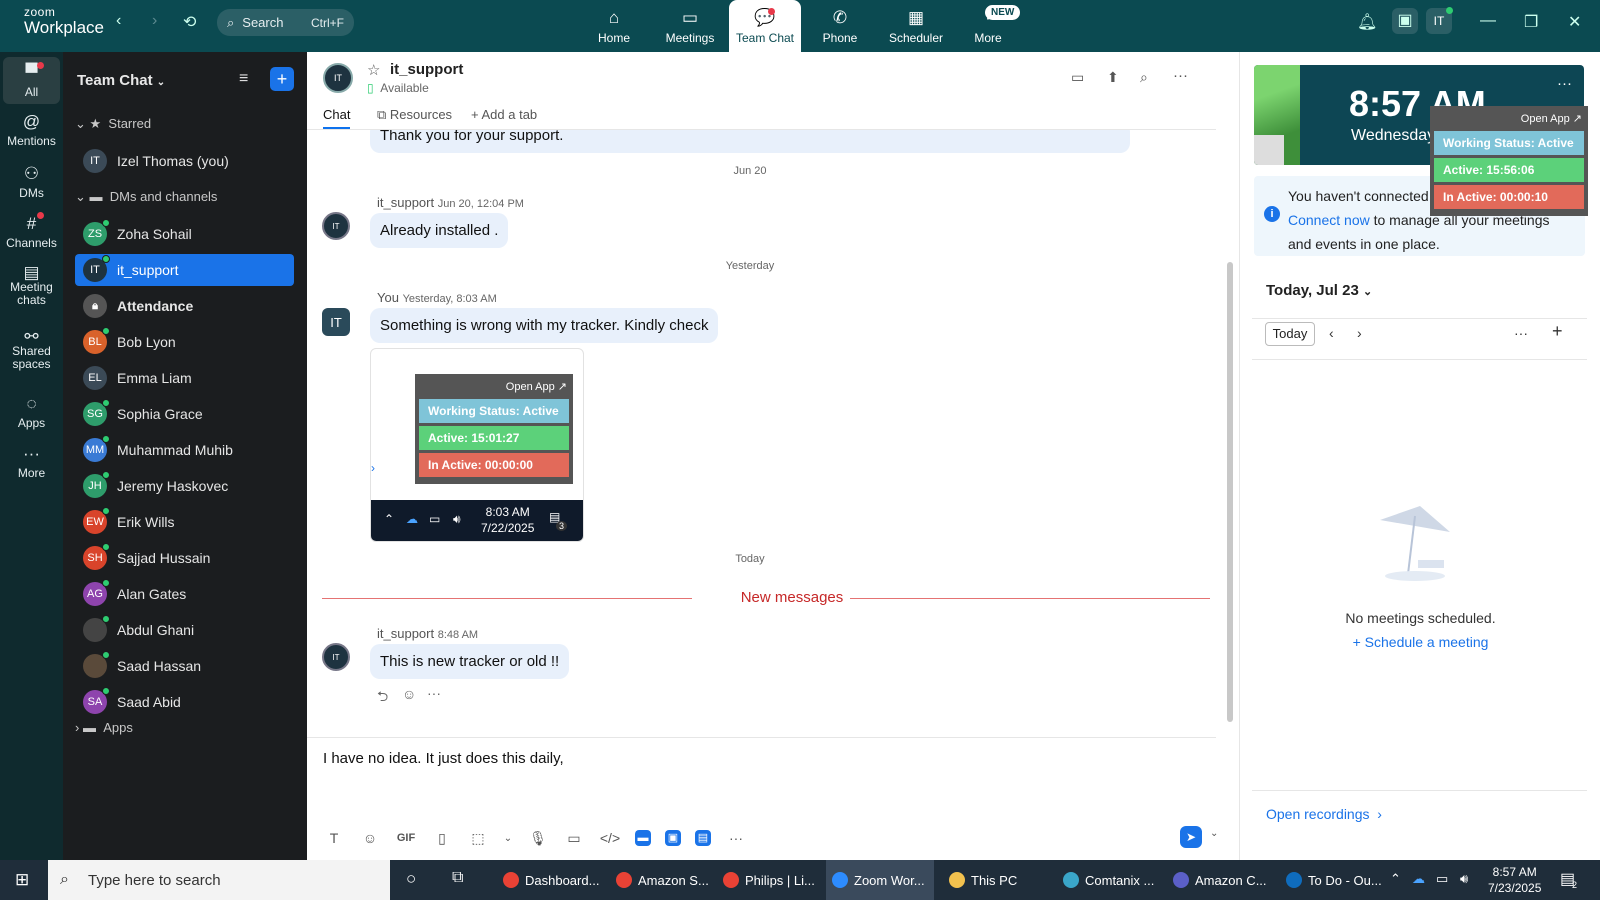 This screenshot has width=1600, height=900. Describe the element at coordinates (370, 838) in the screenshot. I see `emoji-icon: ☺` at that location.